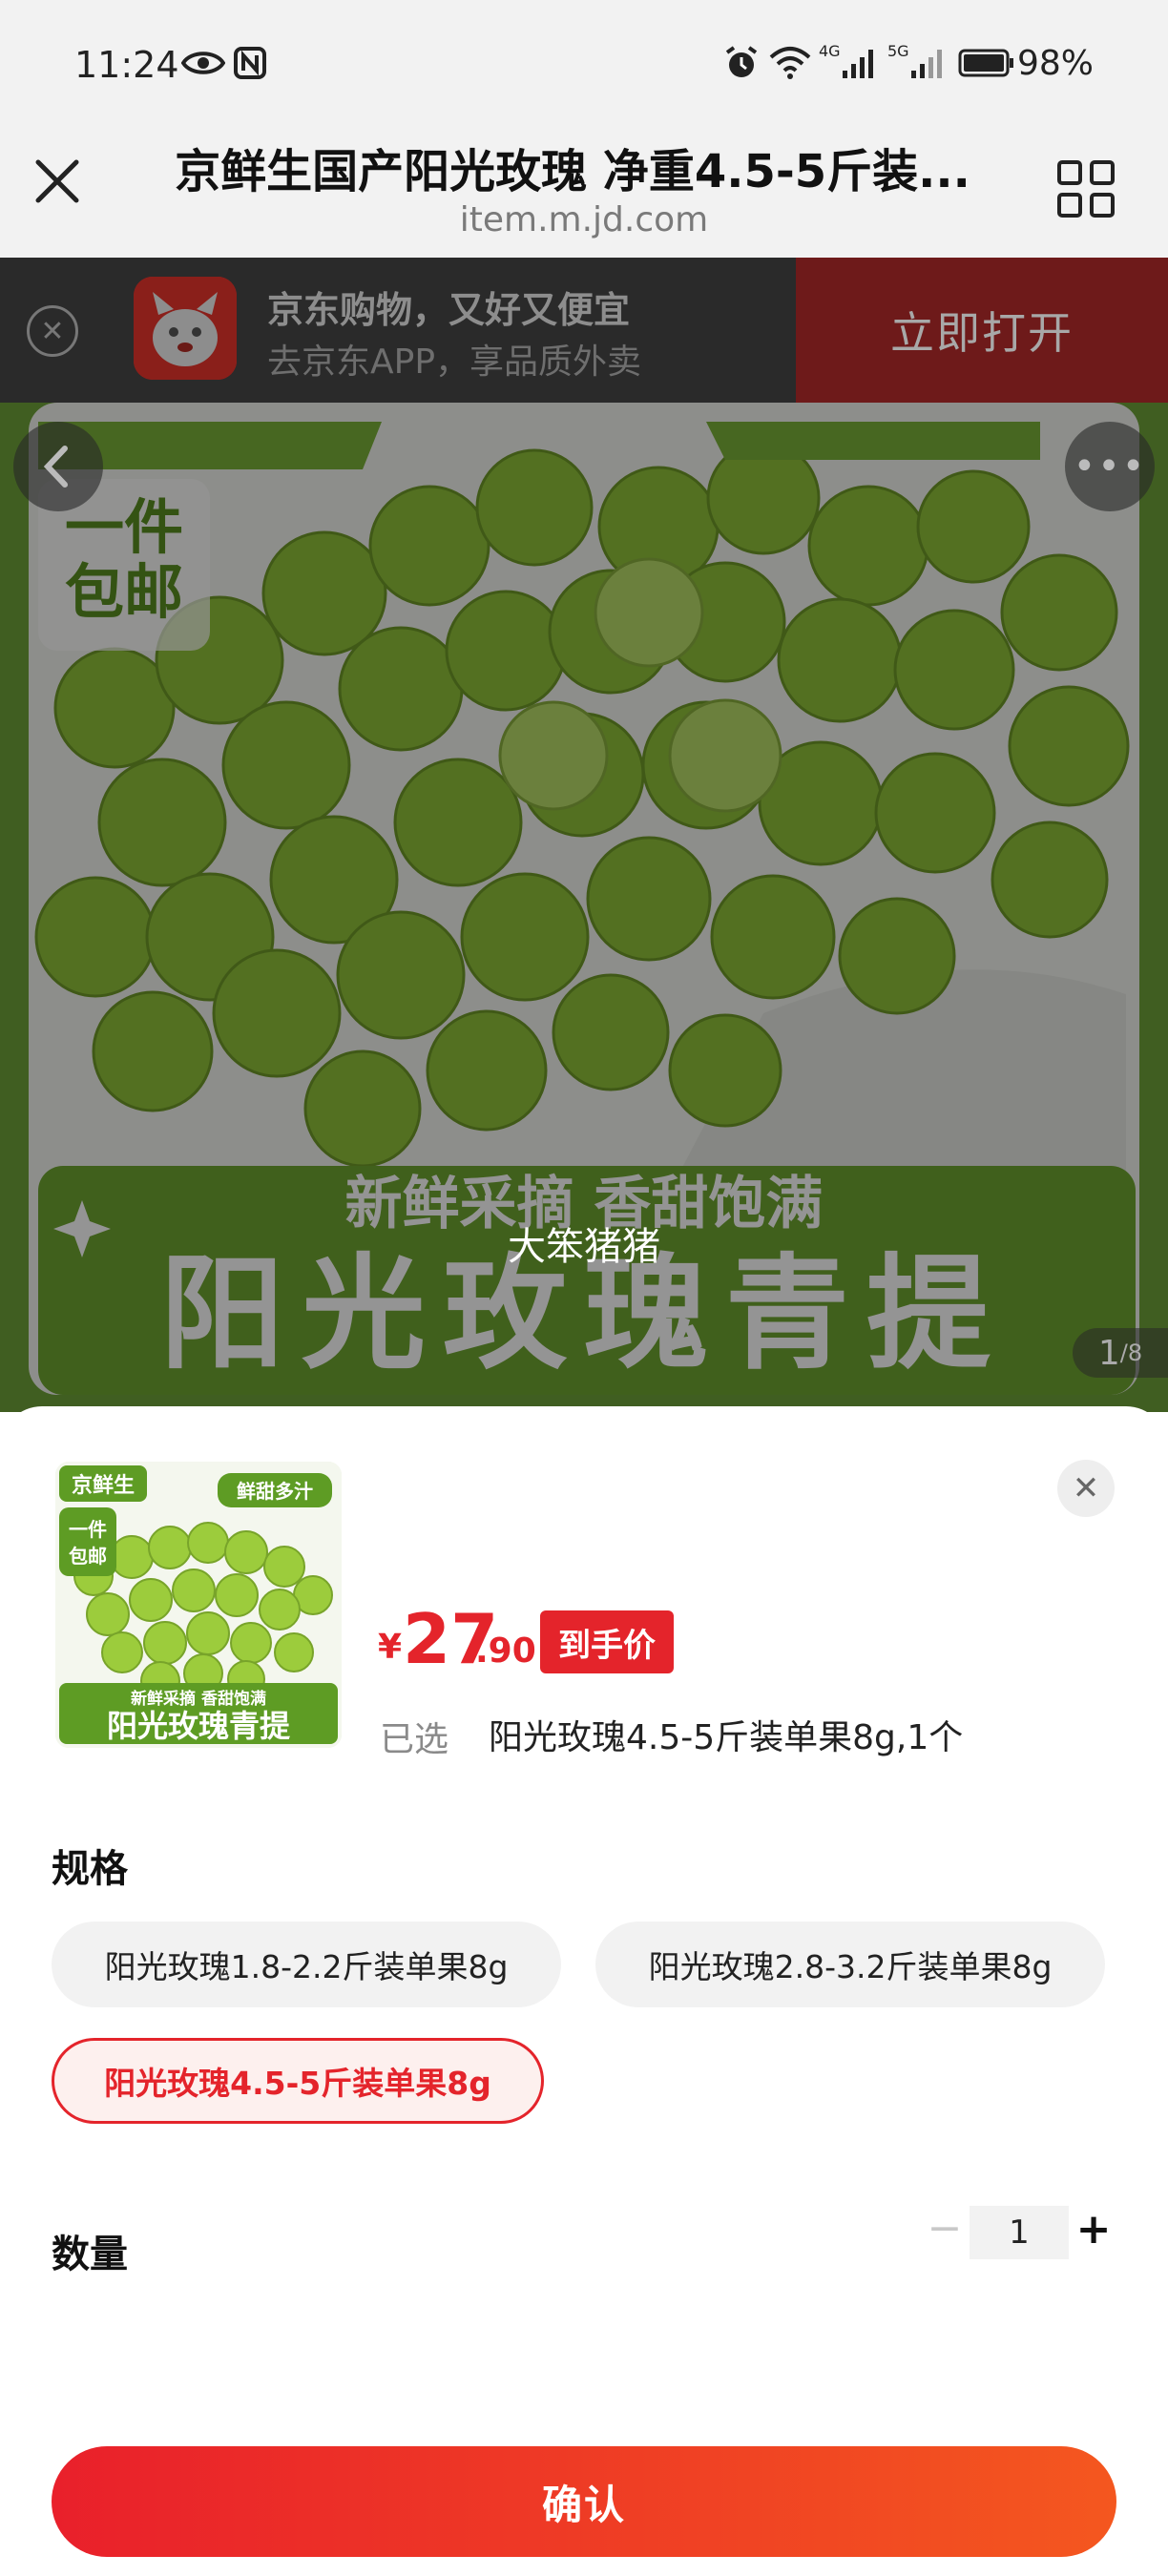 The image size is (1168, 2576). Describe the element at coordinates (898, 51) in the screenshot. I see `signal-5g-label: 5G` at that location.